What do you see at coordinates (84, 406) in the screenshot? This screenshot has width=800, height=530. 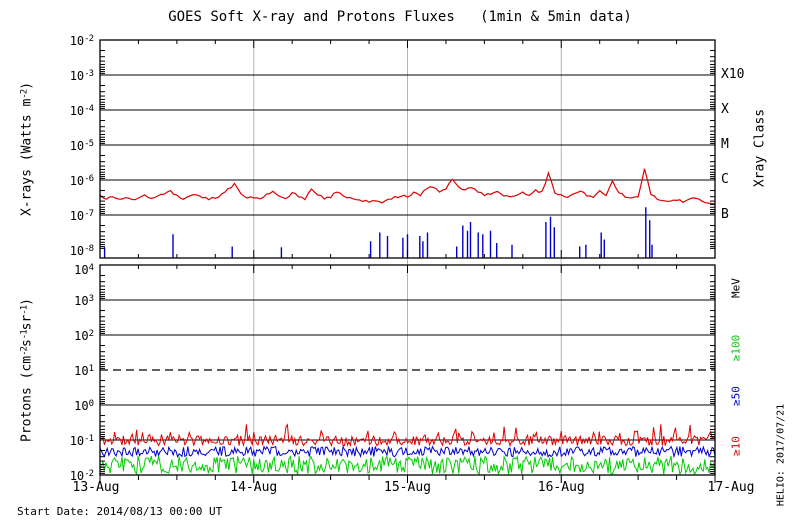 I see `proton-ytick-label: 100` at bounding box center [84, 406].